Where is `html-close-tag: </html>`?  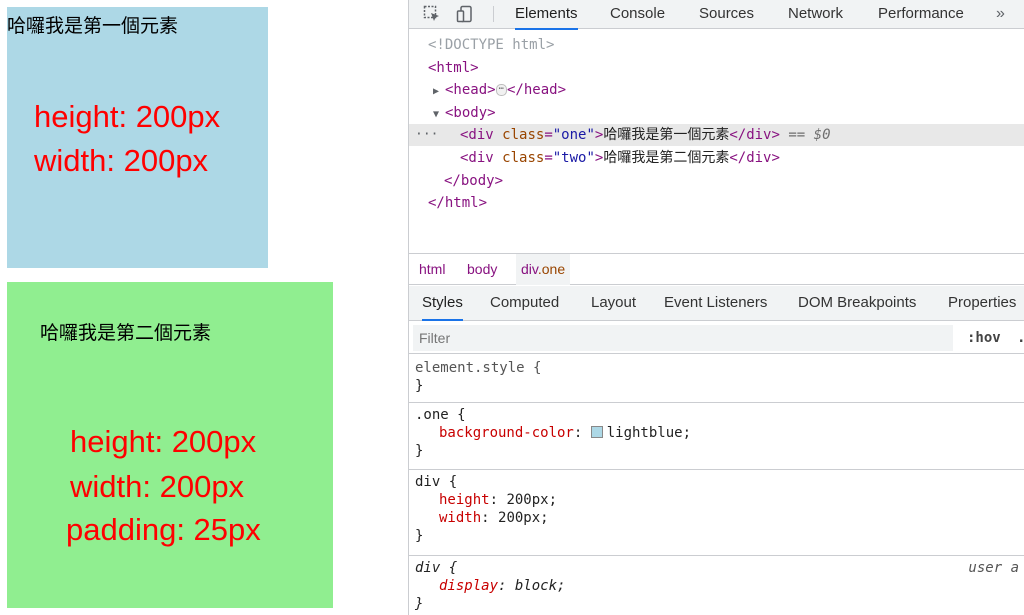 html-close-tag: </html> is located at coordinates (458, 203).